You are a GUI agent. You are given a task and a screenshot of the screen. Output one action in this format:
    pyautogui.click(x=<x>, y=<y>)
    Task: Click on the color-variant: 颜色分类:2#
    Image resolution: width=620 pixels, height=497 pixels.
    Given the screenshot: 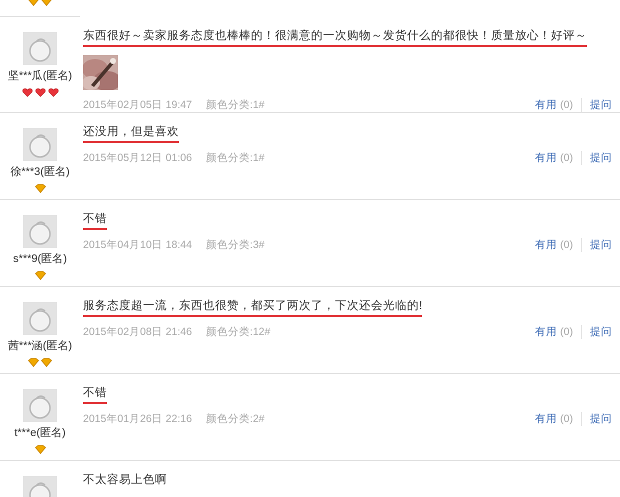 What is the action you would take?
    pyautogui.click(x=235, y=419)
    